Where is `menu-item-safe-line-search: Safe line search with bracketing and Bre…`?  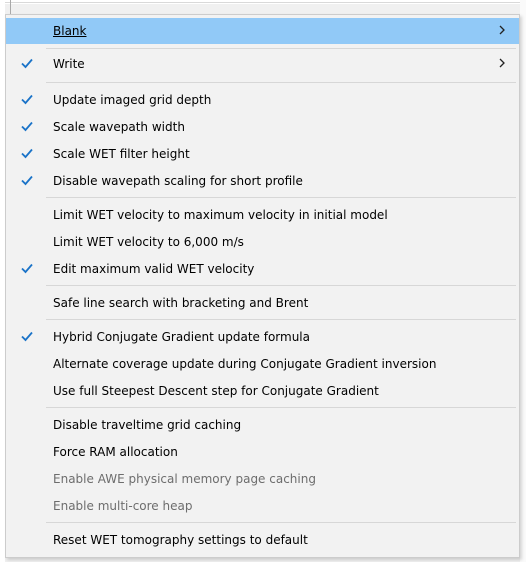 menu-item-safe-line-search: Safe line search with bracketing and Bre… is located at coordinates (262, 303).